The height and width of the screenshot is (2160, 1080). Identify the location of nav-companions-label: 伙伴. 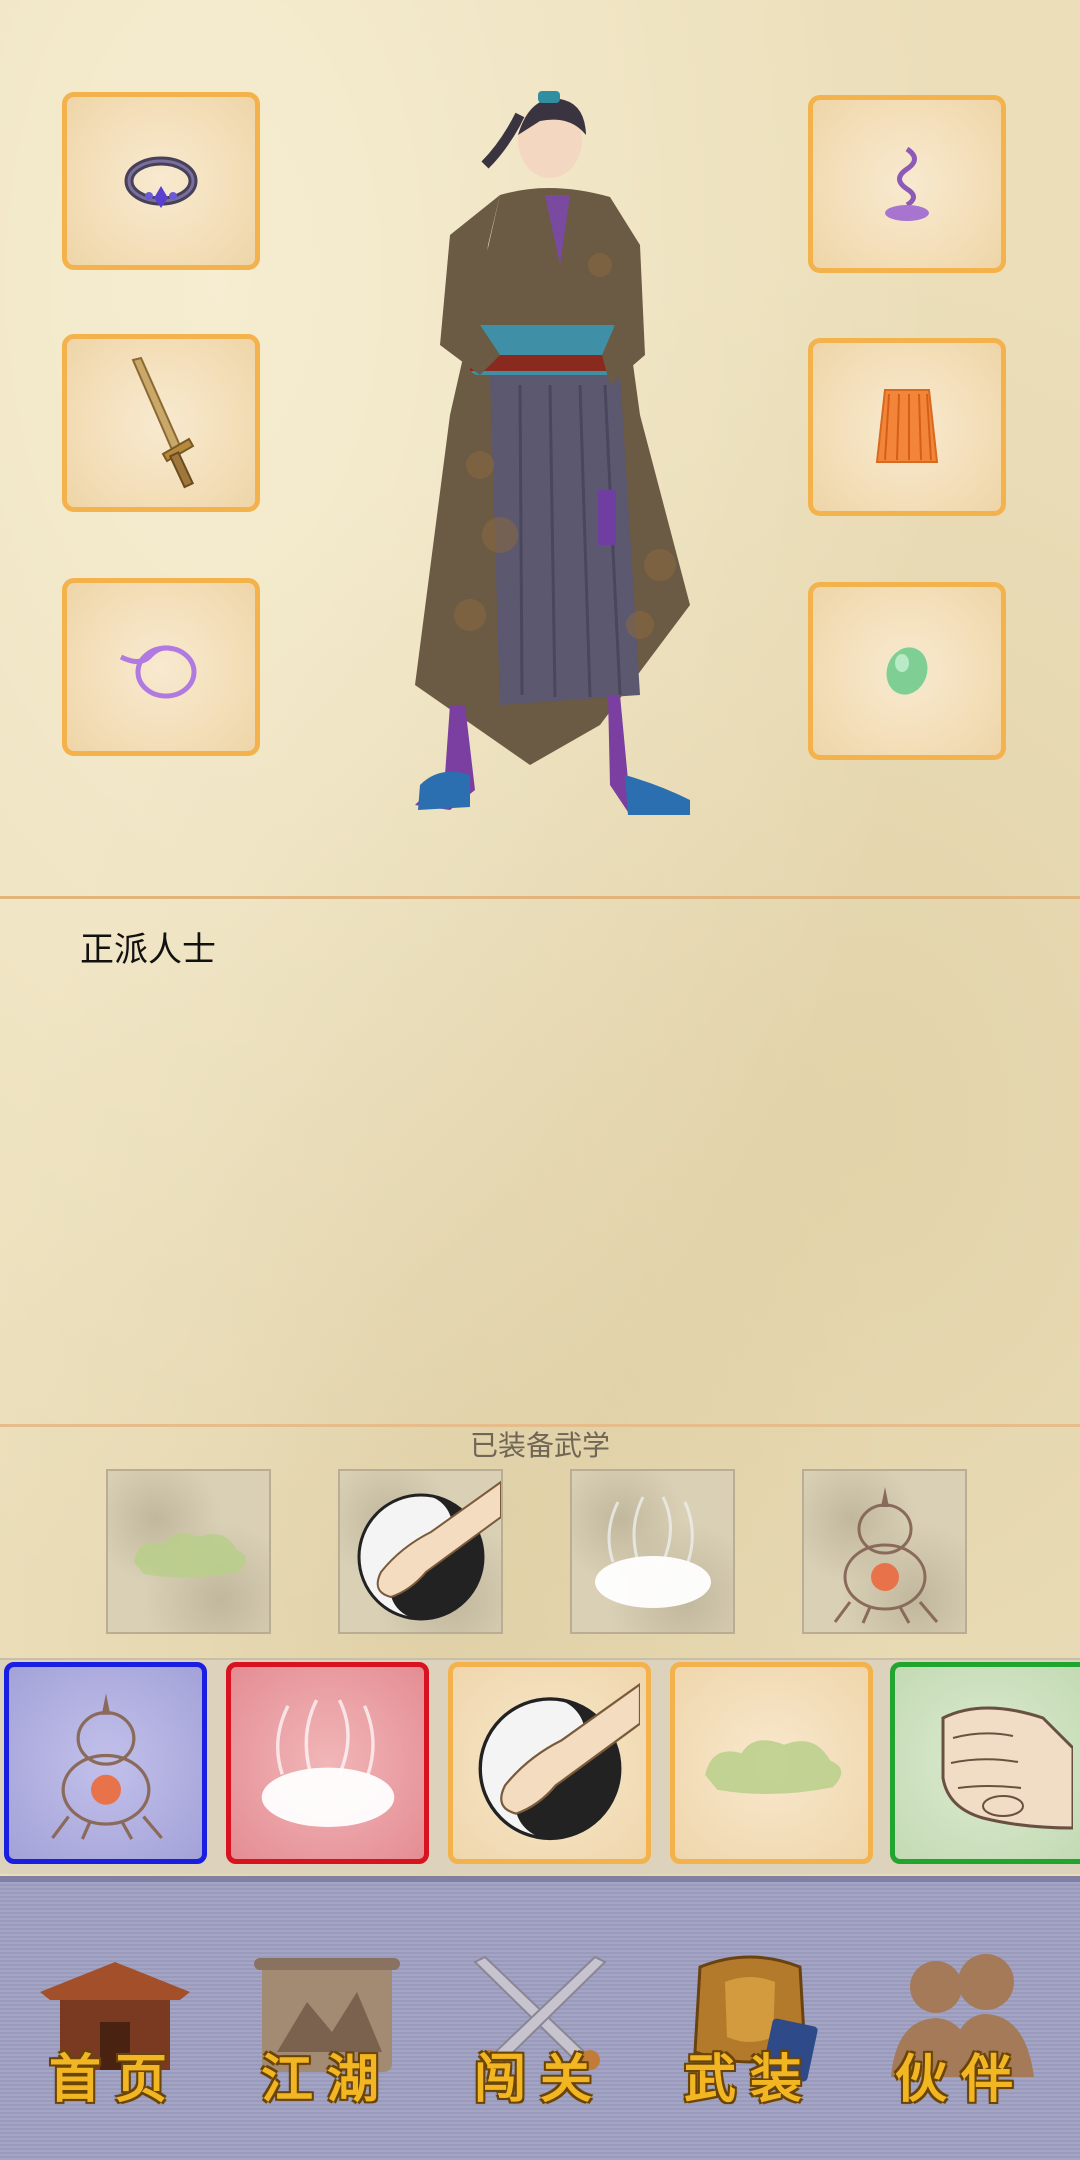
(960, 2079).